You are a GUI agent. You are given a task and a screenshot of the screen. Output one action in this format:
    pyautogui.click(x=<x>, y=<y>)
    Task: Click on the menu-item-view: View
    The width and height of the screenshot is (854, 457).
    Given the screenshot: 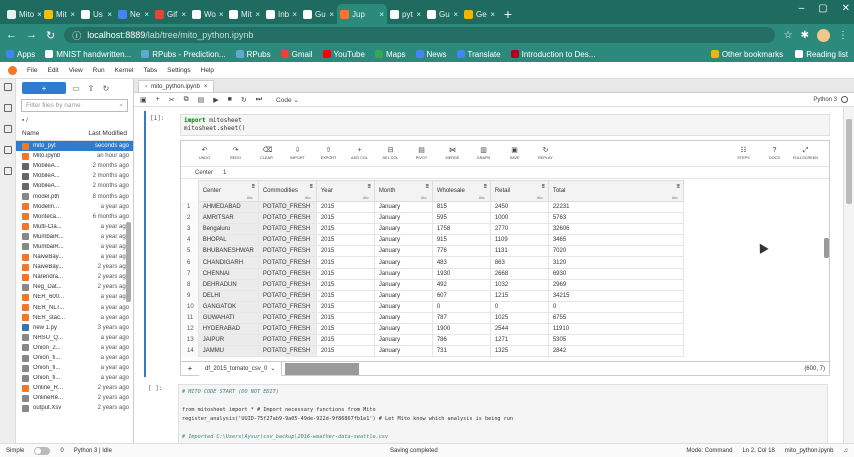 What is the action you would take?
    pyautogui.click(x=76, y=70)
    